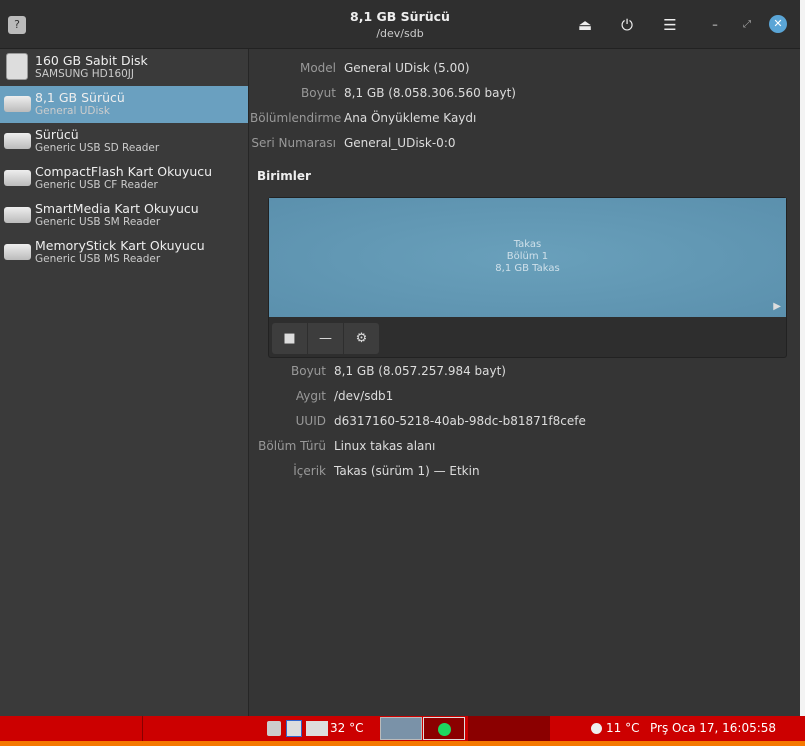  I want to click on volume-contents-row: İçerik Takas (sürüm 1) — Etkin, so click(365, 471).